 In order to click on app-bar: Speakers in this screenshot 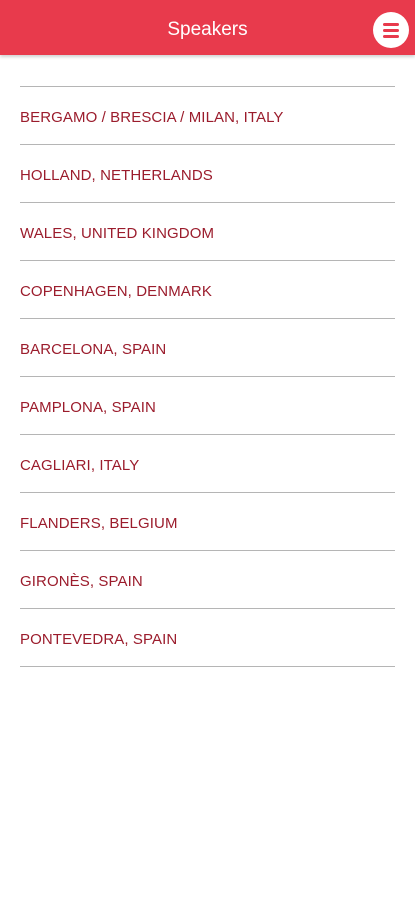, I will do `click(207, 27)`.